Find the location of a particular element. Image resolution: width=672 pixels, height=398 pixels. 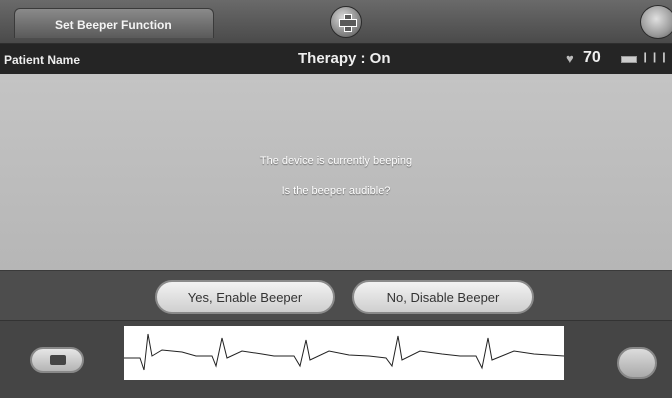

heart-rate: 70 is located at coordinates (592, 57).